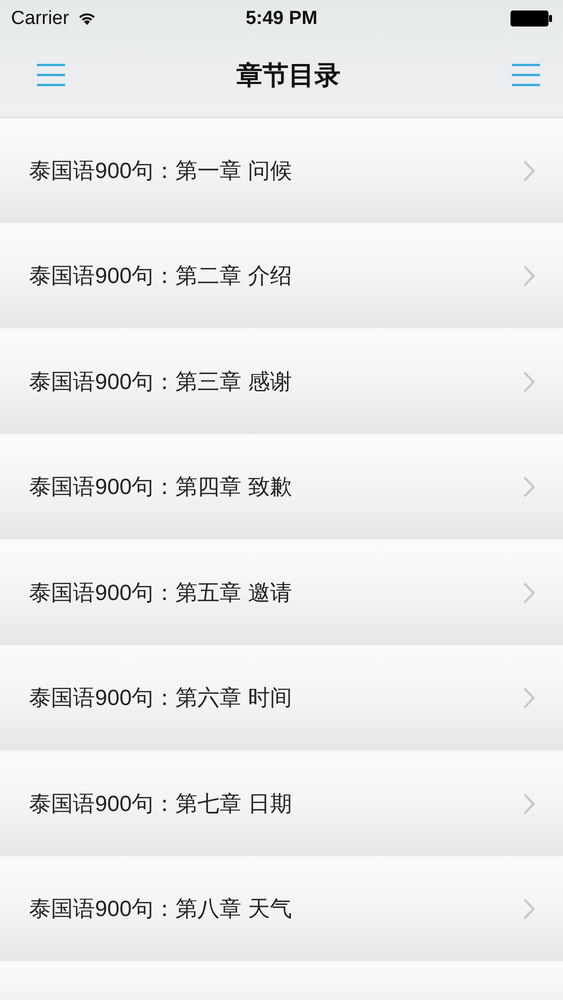 This screenshot has width=563, height=1000. Describe the element at coordinates (531, 18) in the screenshot. I see `battery-icon` at that location.